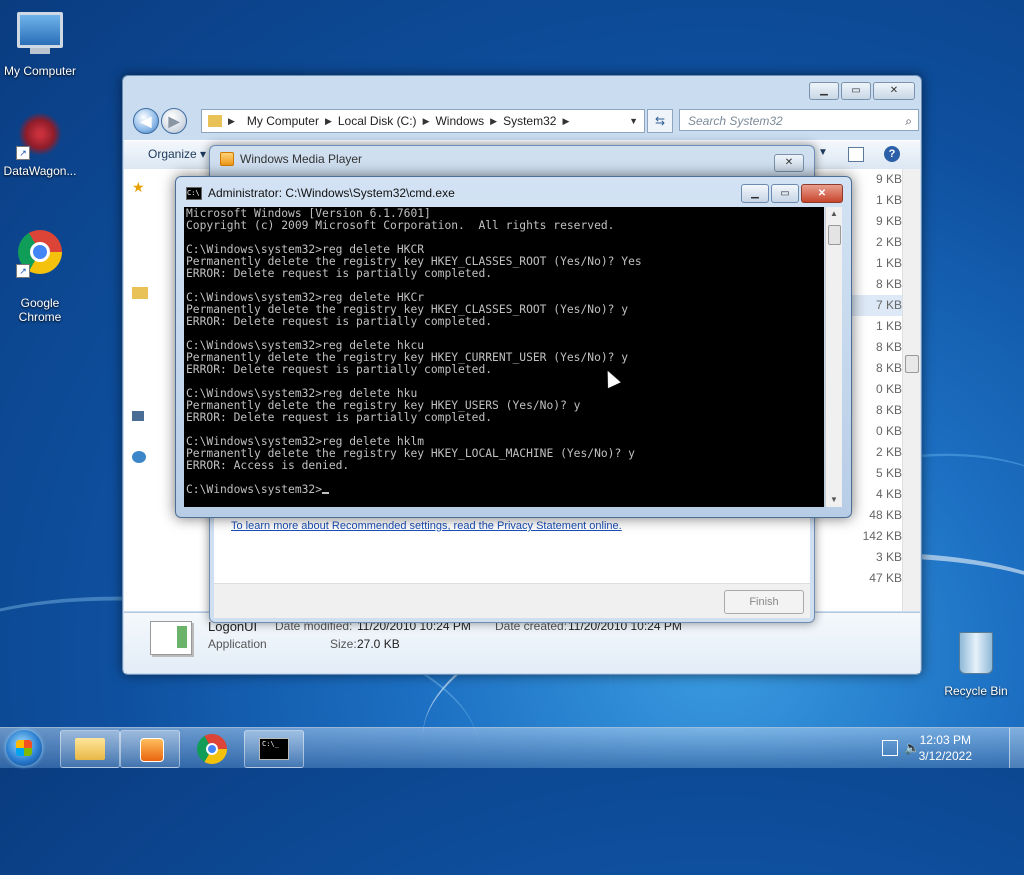  Describe the element at coordinates (892, 154) in the screenshot. I see `help-icon: ?` at that location.